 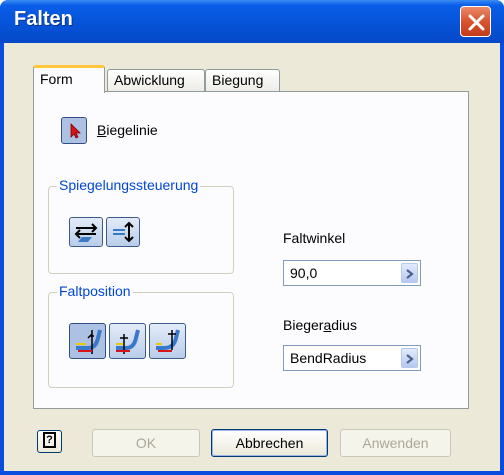 What do you see at coordinates (238, 80) in the screenshot?
I see `tab-biegung-label: Biegung` at bounding box center [238, 80].